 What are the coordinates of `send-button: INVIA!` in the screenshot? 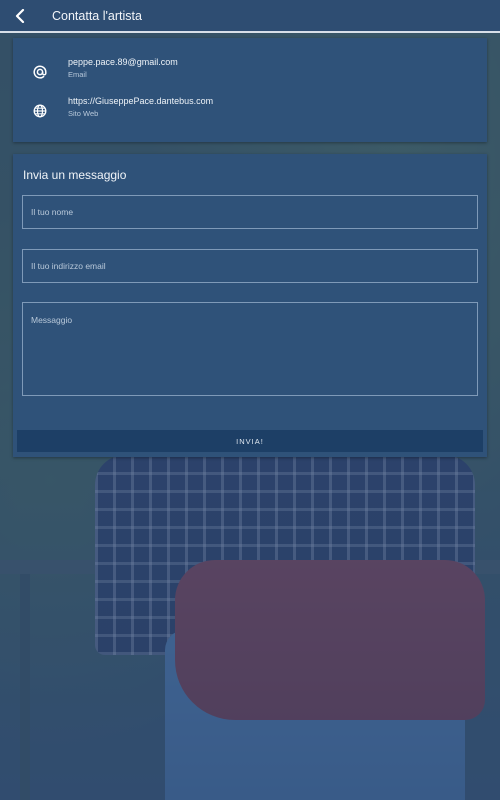 It's located at (250, 441).